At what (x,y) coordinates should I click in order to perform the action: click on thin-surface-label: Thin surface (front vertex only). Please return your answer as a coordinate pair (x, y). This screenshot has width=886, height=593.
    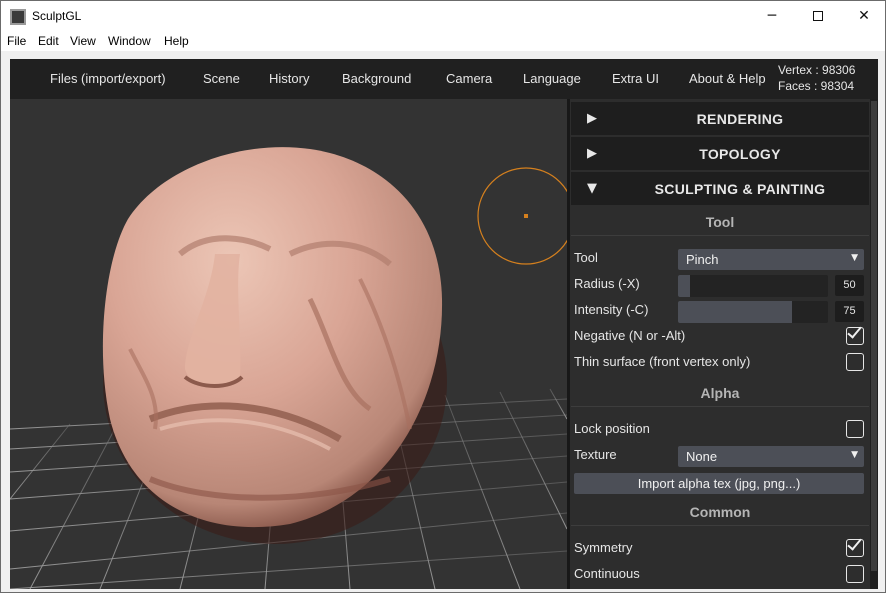
    Looking at the image, I should click on (662, 361).